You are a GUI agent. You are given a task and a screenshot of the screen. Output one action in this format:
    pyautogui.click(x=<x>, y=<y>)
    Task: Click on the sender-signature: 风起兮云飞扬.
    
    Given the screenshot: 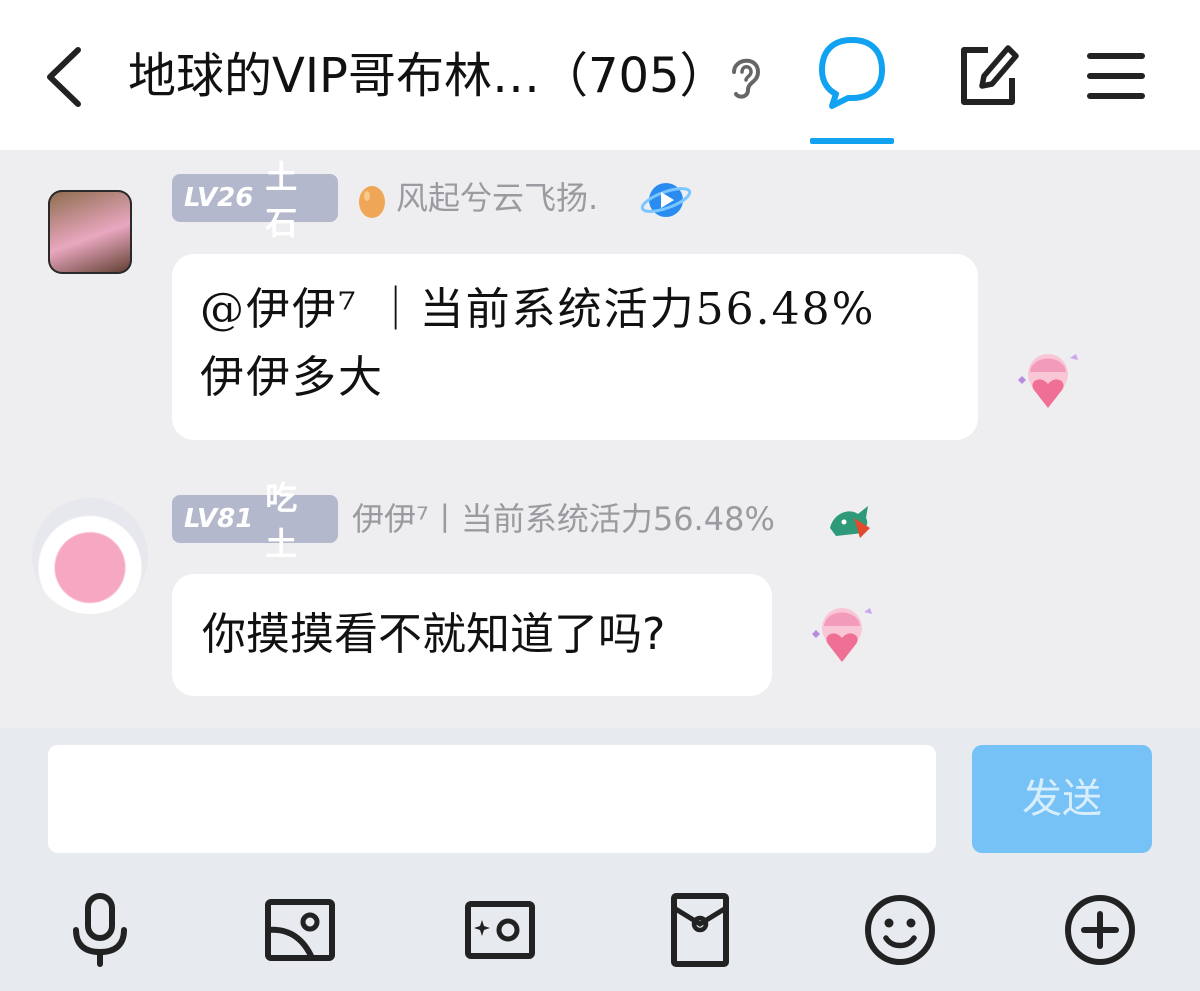 What is the action you would take?
    pyautogui.click(x=497, y=198)
    